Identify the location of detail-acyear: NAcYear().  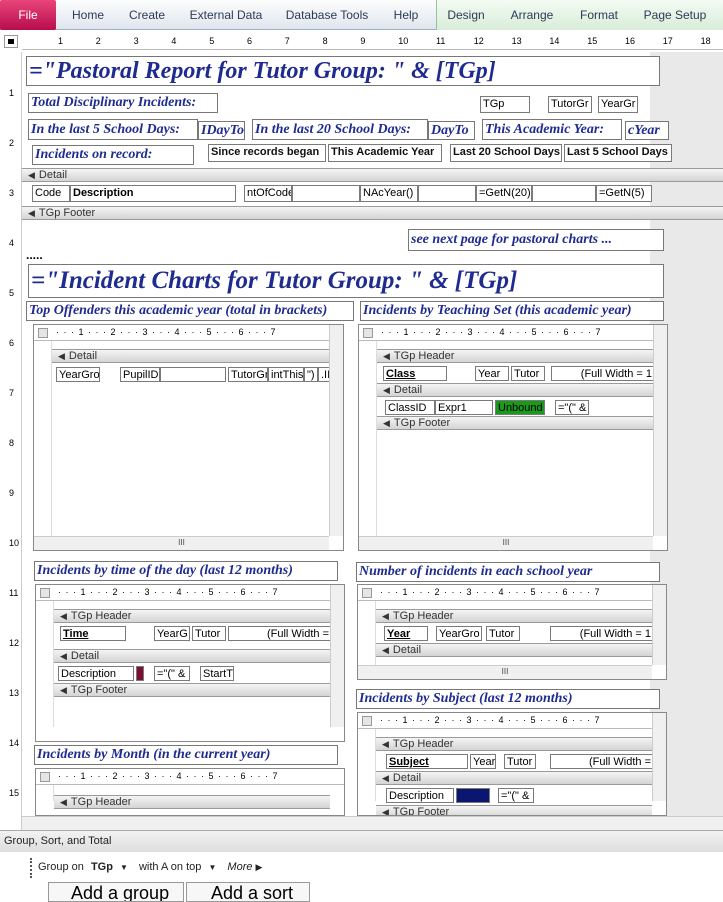
(389, 193).